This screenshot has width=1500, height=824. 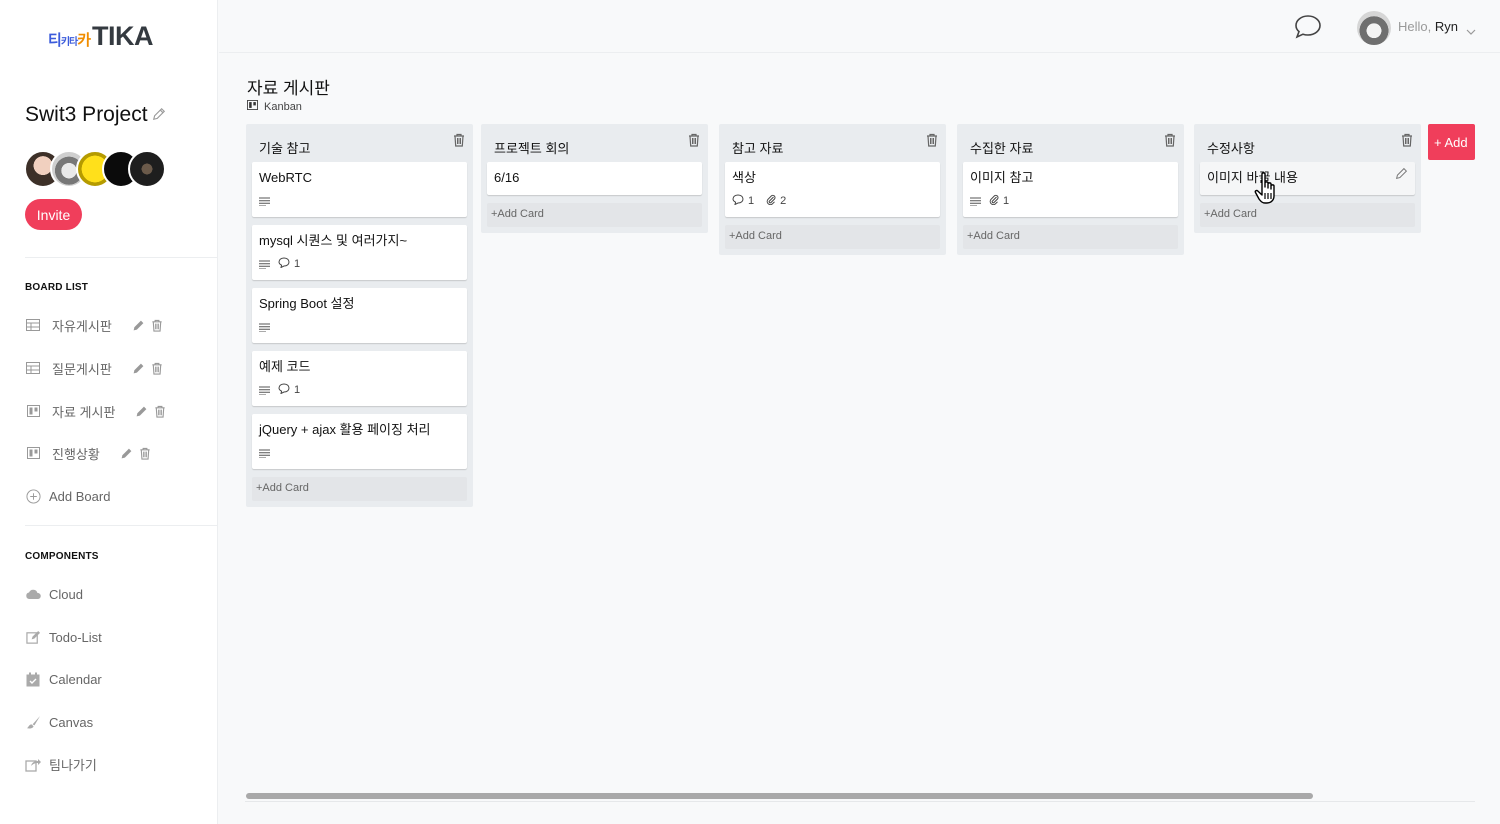 I want to click on project-title: Swit3 Project, so click(x=95, y=115).